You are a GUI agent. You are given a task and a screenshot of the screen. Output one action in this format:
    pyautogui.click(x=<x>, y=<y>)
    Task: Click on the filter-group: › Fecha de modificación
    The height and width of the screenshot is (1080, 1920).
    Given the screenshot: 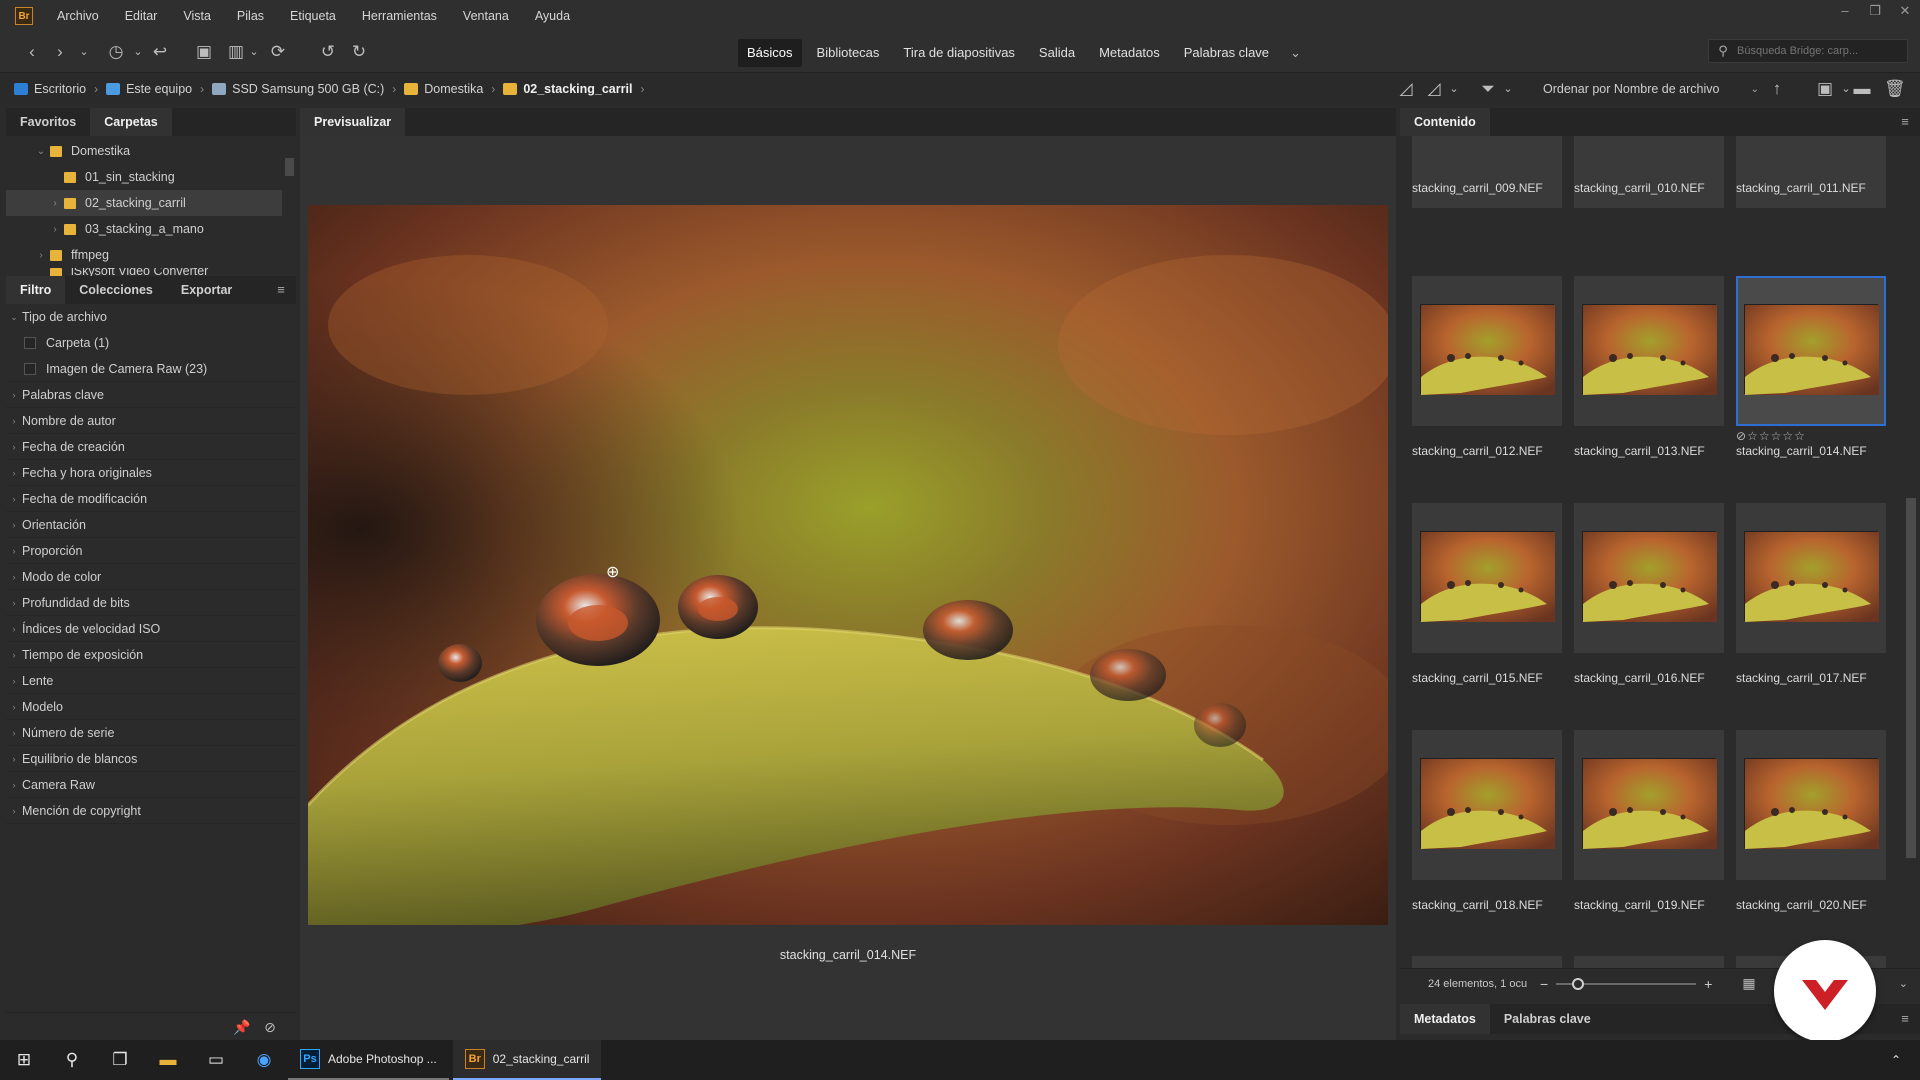 What is the action you would take?
    pyautogui.click(x=151, y=499)
    